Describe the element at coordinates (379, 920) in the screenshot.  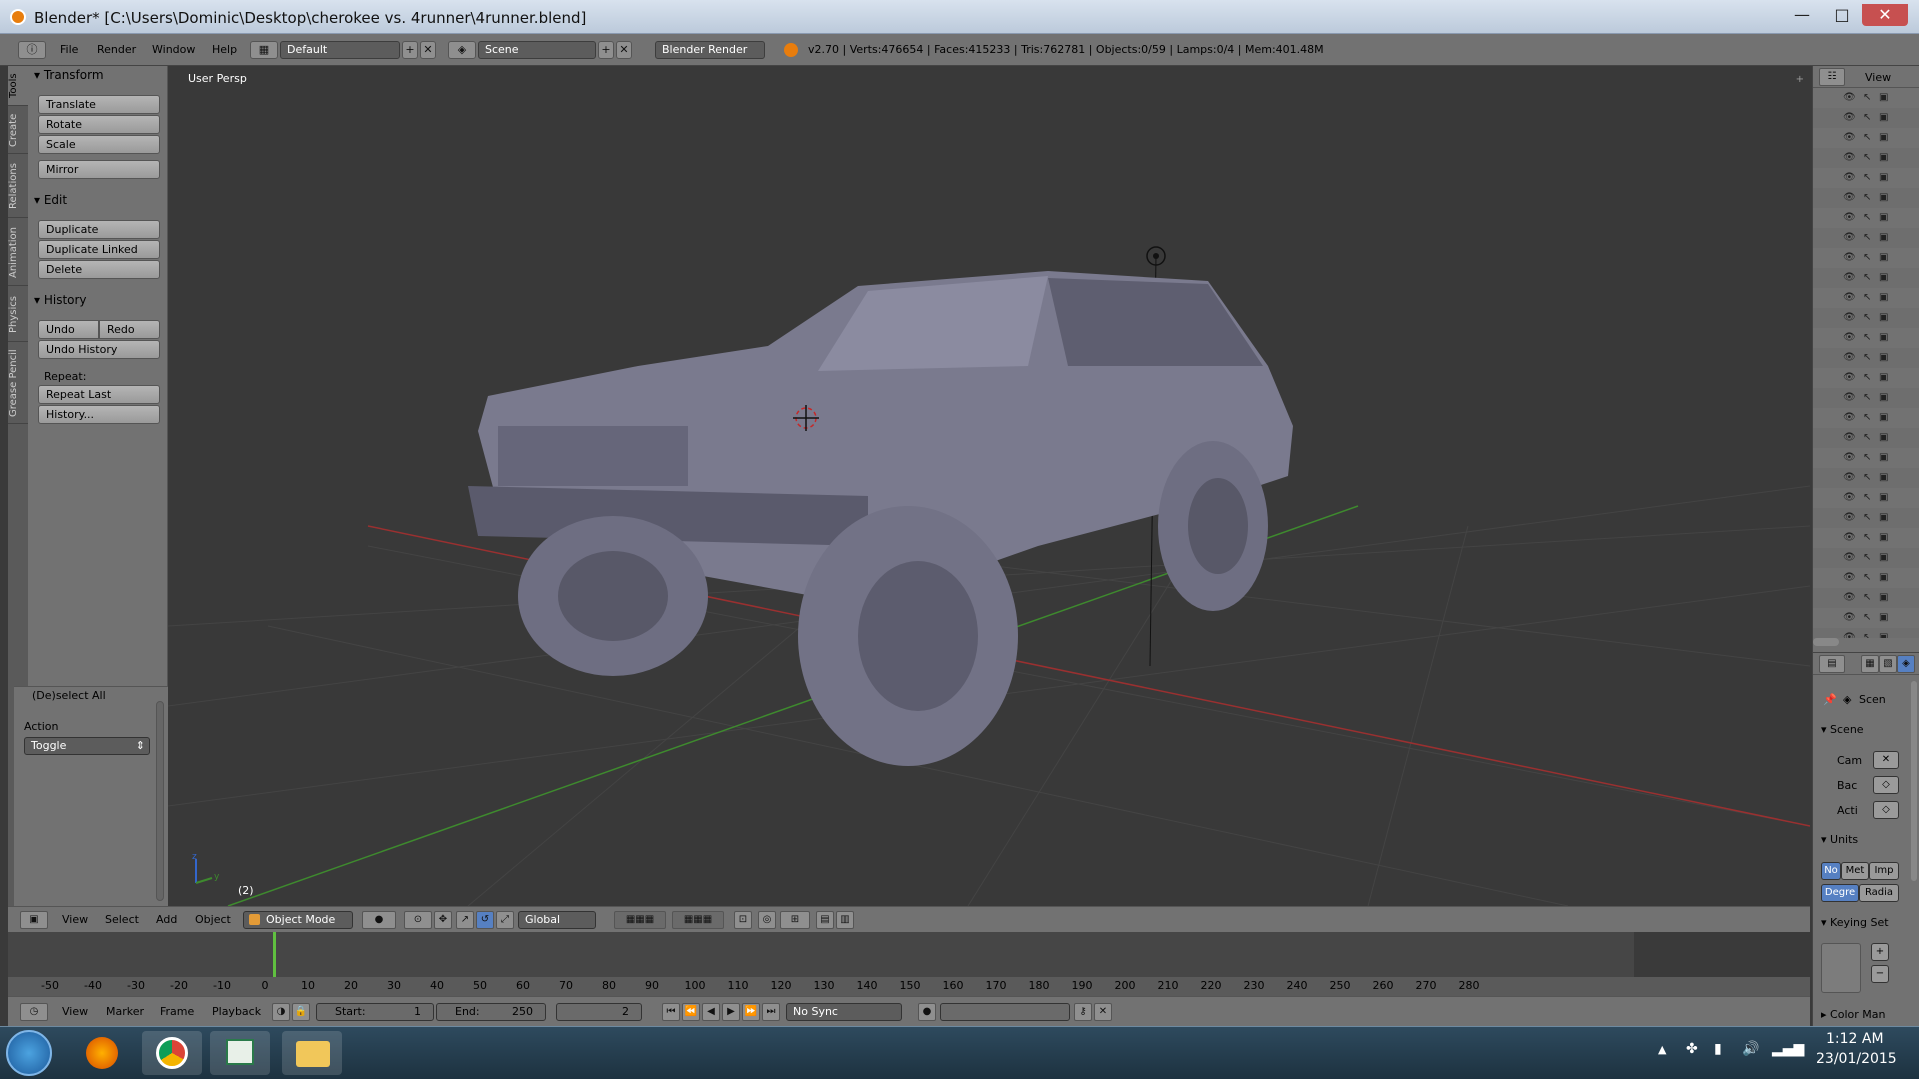
I see `viewport-shading-icon: ●` at that location.